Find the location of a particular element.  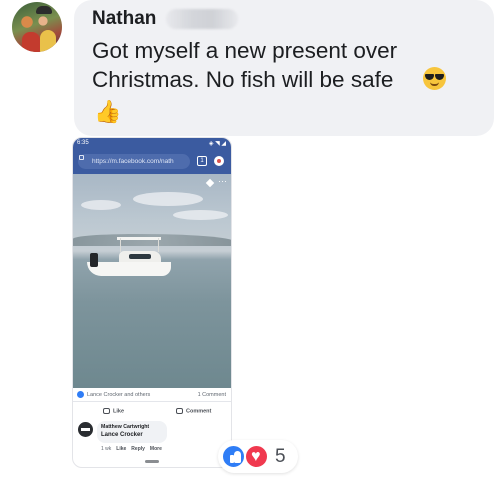

reaction-count: 5 is located at coordinates (280, 456).